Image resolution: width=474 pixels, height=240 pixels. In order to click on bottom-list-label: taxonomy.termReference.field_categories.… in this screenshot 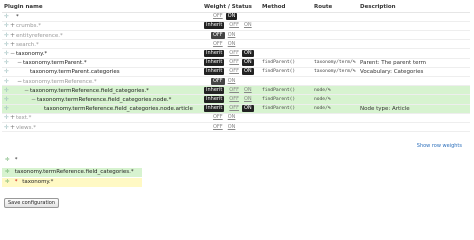, I will do `click(74, 172)`.